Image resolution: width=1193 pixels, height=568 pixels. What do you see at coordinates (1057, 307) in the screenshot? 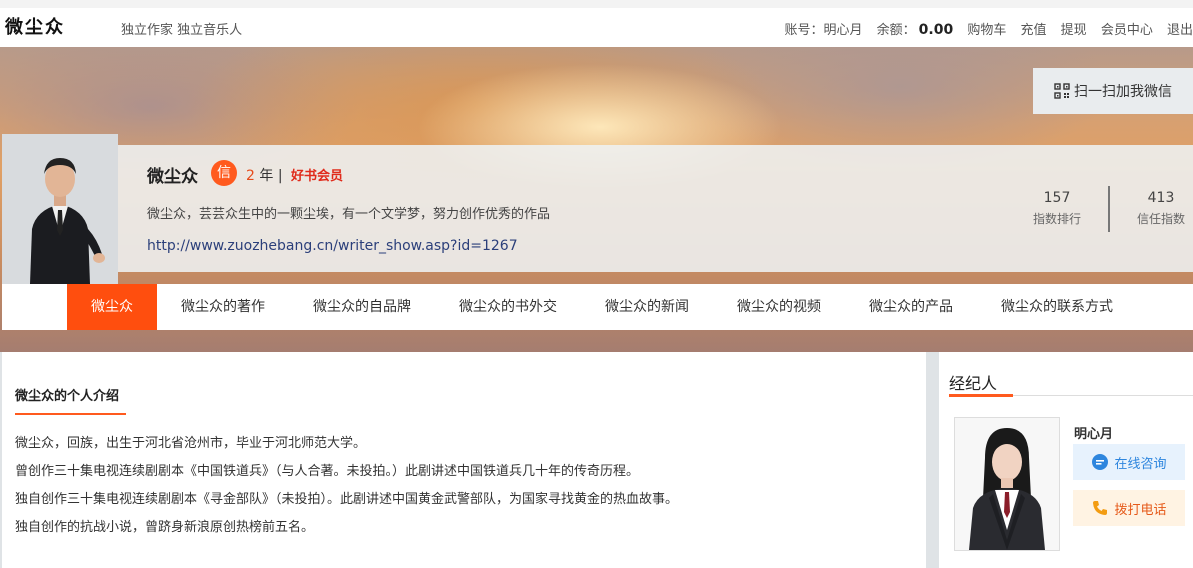
I see `nav-tab-contact: 微尘众的联系方式` at bounding box center [1057, 307].